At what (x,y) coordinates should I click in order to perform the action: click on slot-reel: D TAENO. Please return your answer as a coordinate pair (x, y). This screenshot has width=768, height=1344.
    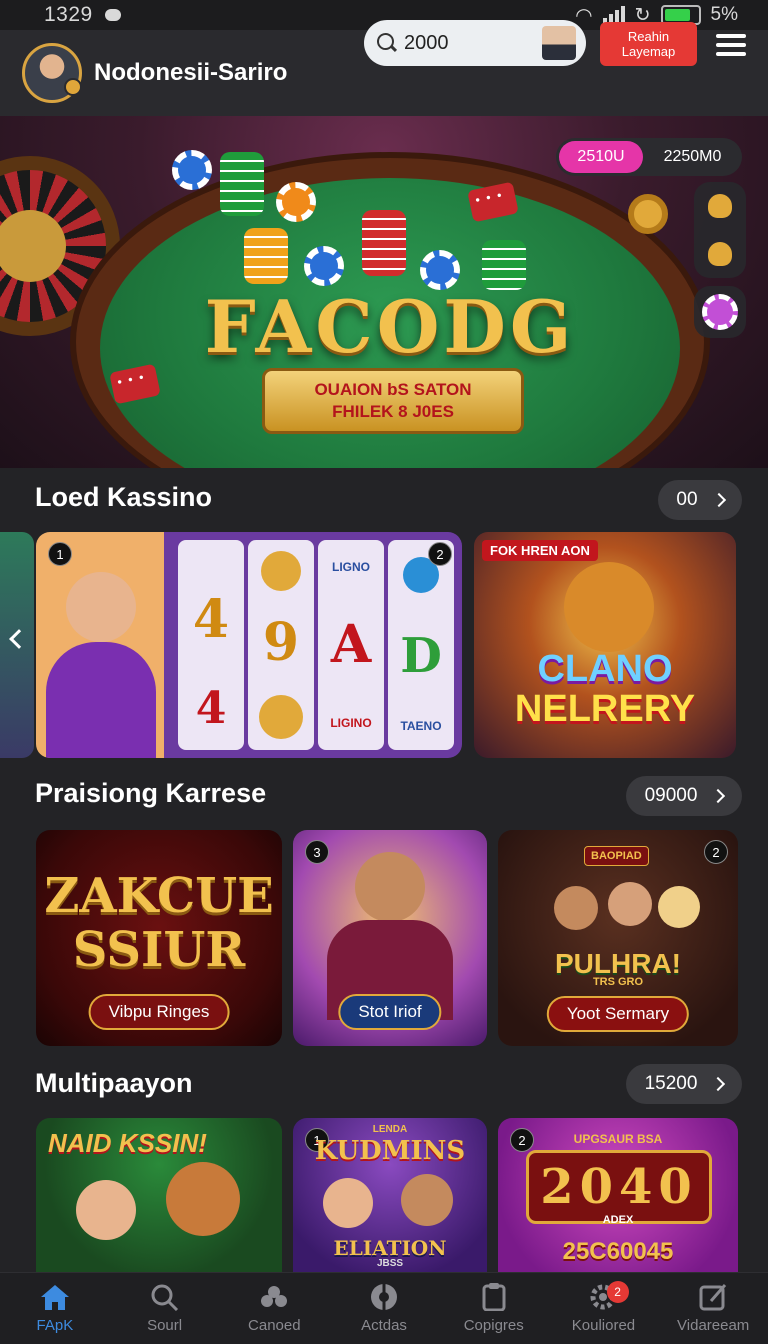
    Looking at the image, I should click on (421, 645).